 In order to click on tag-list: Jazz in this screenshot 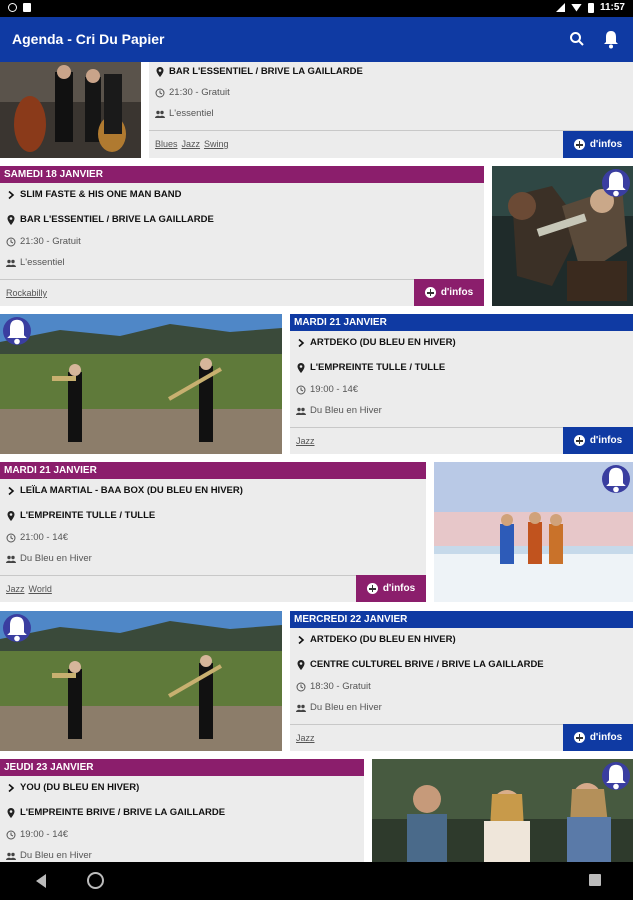, I will do `click(305, 441)`.